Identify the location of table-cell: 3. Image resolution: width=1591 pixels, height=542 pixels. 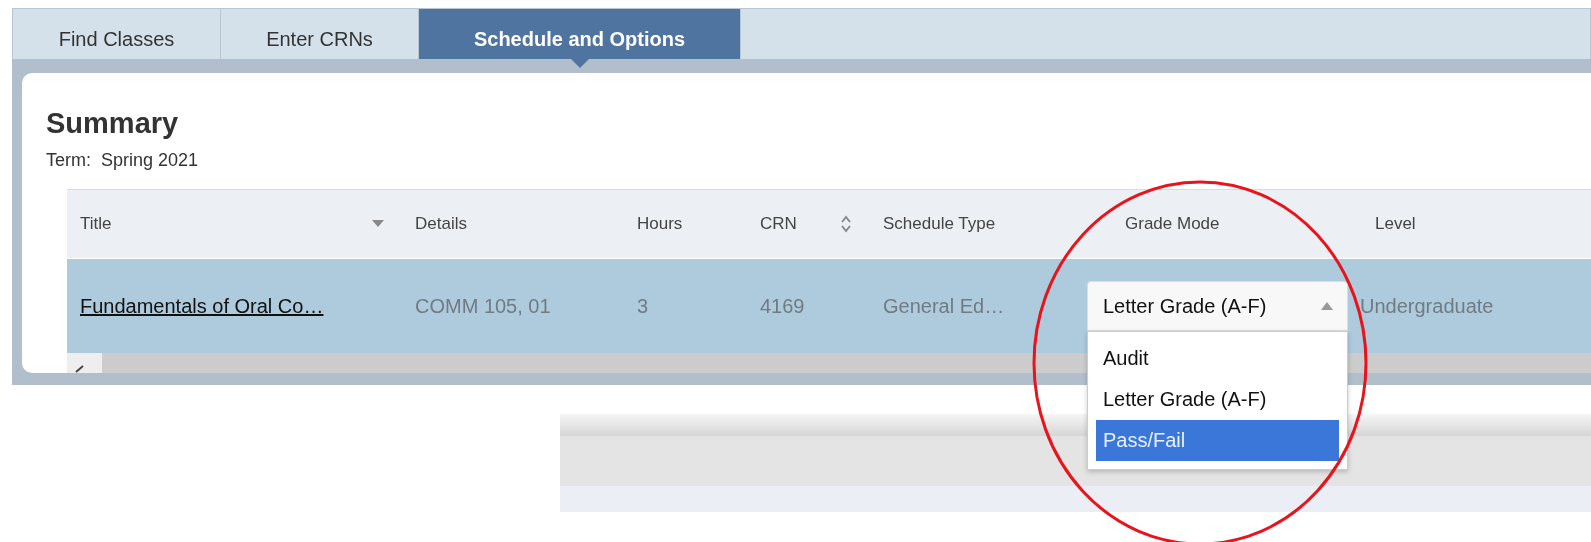
(643, 306).